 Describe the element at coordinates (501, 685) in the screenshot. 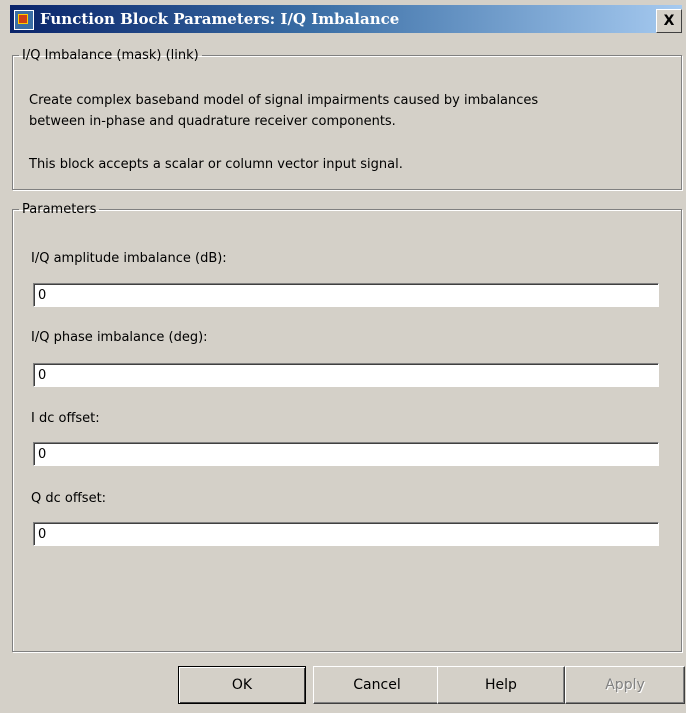

I see `help-button: Help` at that location.